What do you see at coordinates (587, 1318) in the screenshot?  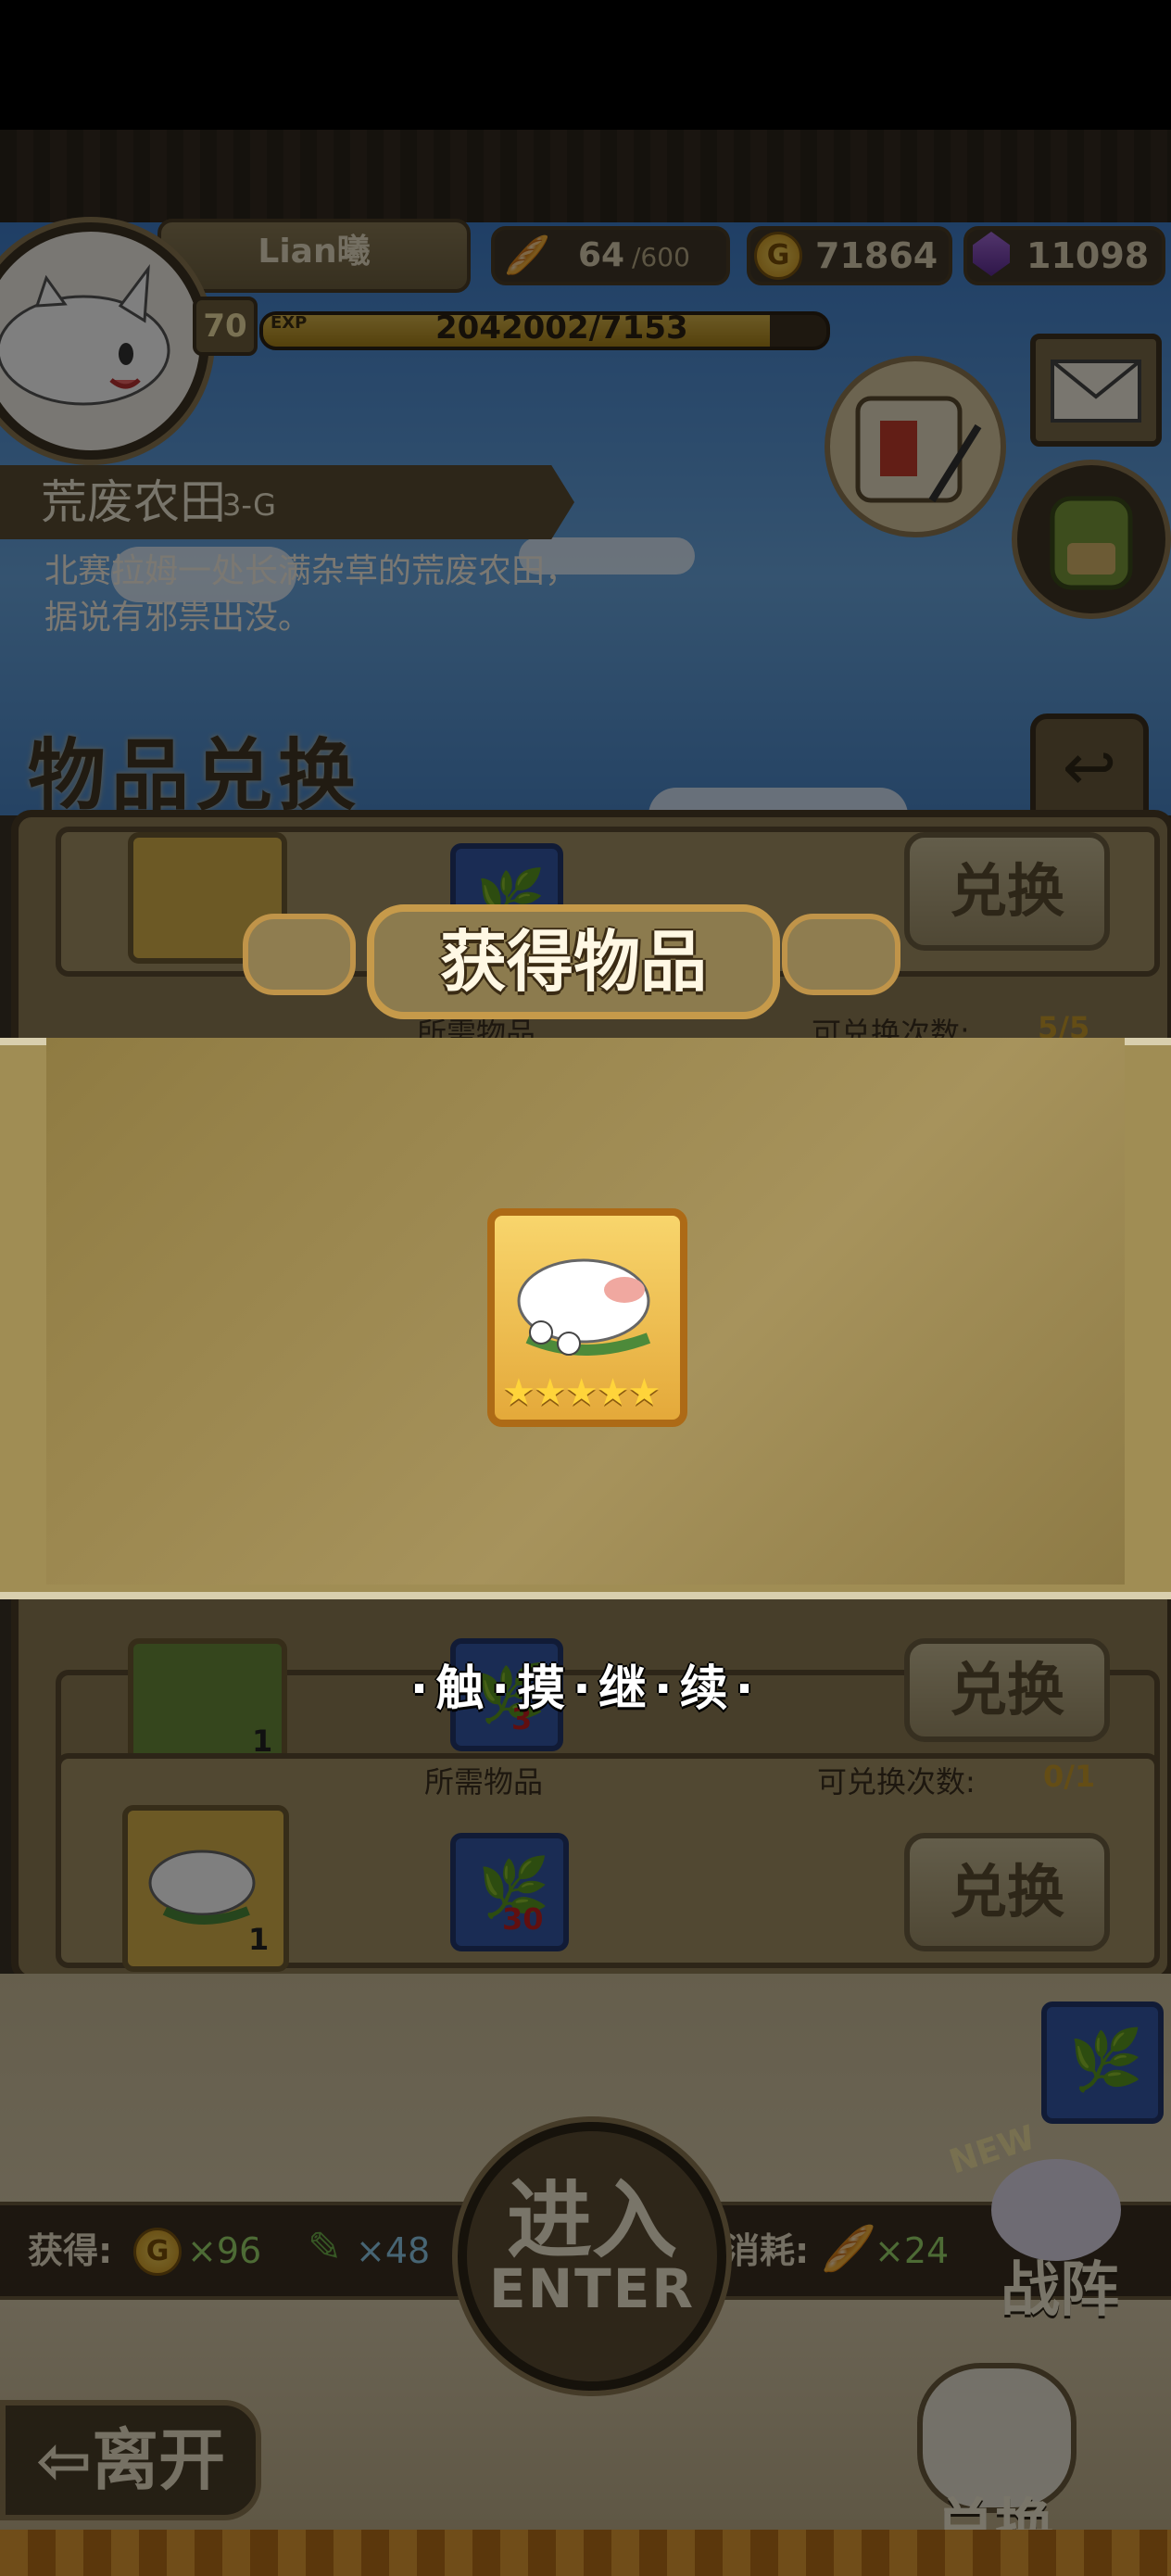 I see `obtained-item: ★★★★★` at bounding box center [587, 1318].